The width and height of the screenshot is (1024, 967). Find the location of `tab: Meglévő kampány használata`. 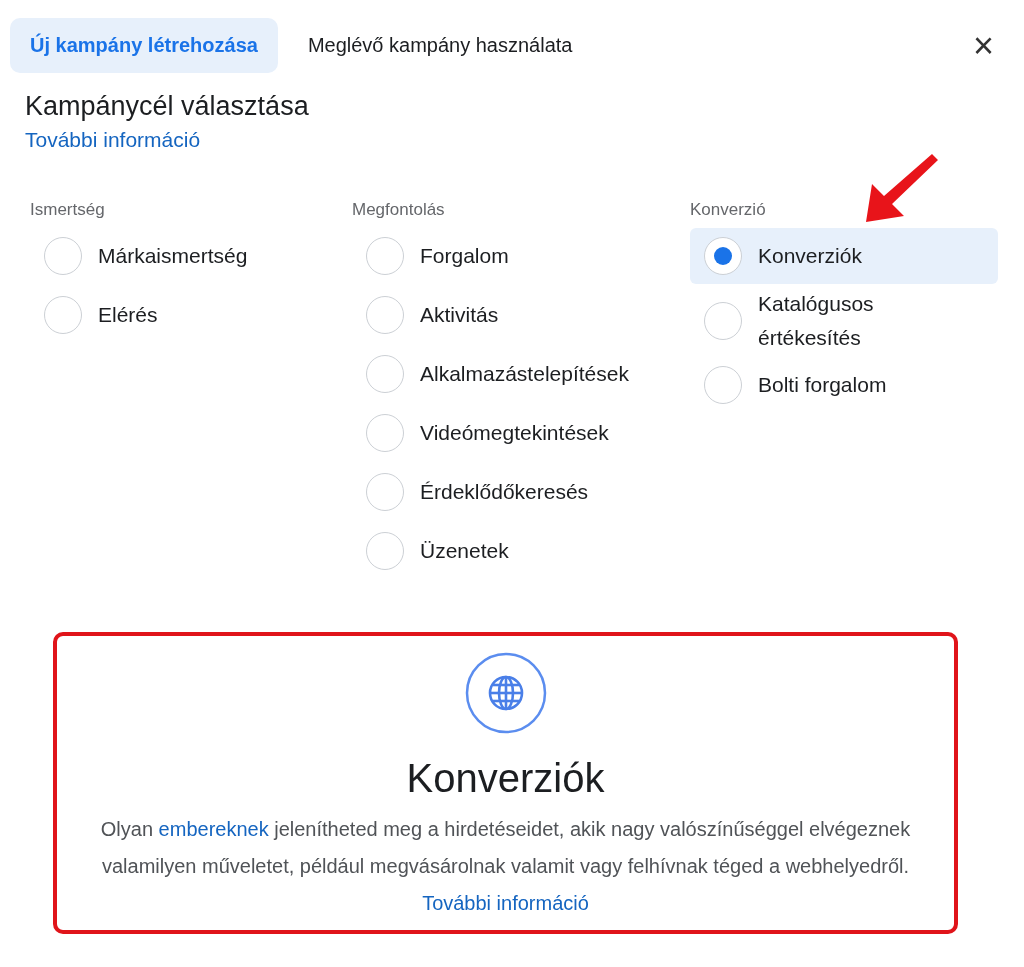

tab: Meglévő kampány használata is located at coordinates (440, 45).